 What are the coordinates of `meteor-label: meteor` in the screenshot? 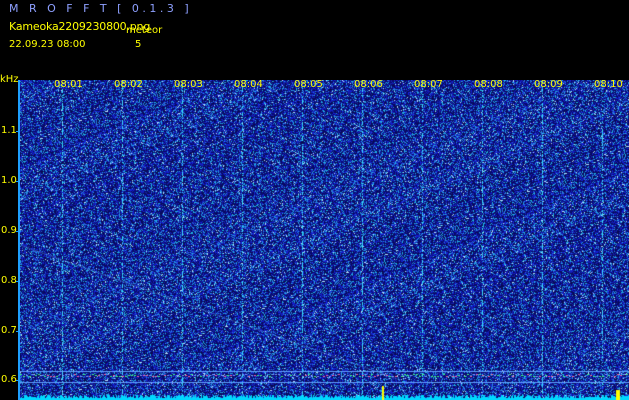 It's located at (144, 30).